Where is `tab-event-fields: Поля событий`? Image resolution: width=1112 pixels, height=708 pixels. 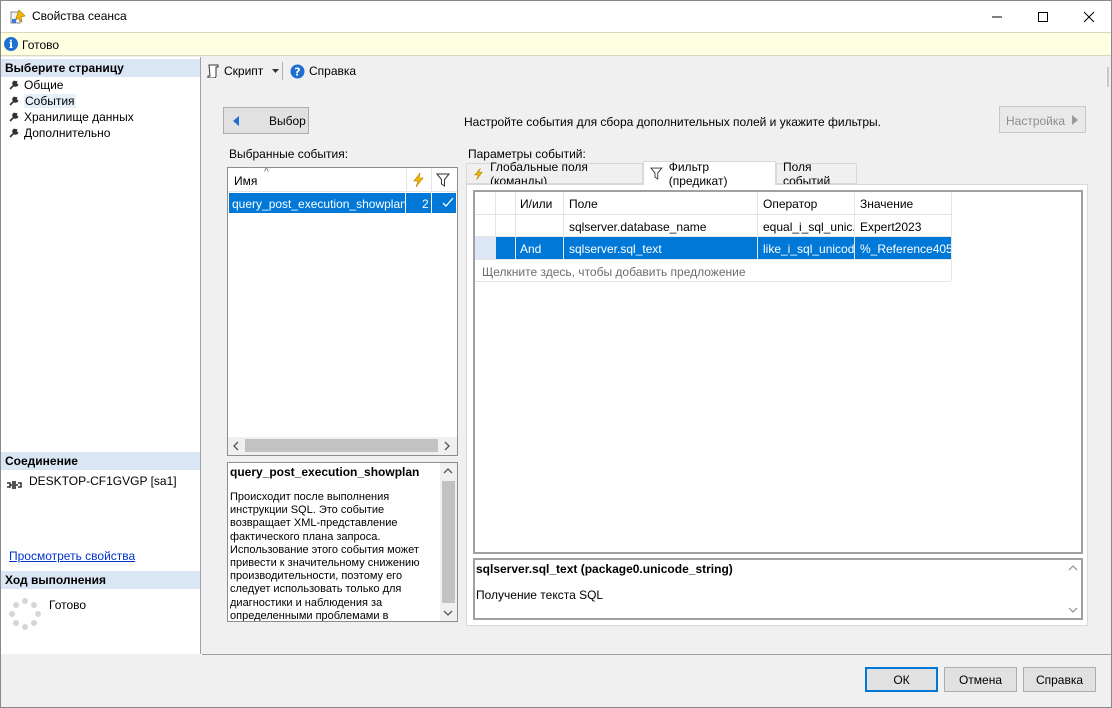 tab-event-fields: Поля событий is located at coordinates (816, 174).